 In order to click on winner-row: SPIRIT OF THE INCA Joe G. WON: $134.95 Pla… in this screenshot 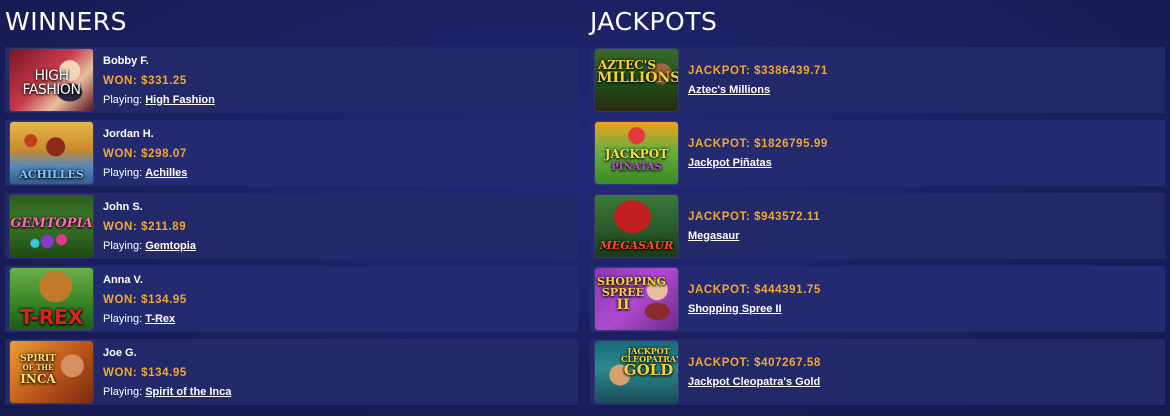, I will do `click(291, 372)`.